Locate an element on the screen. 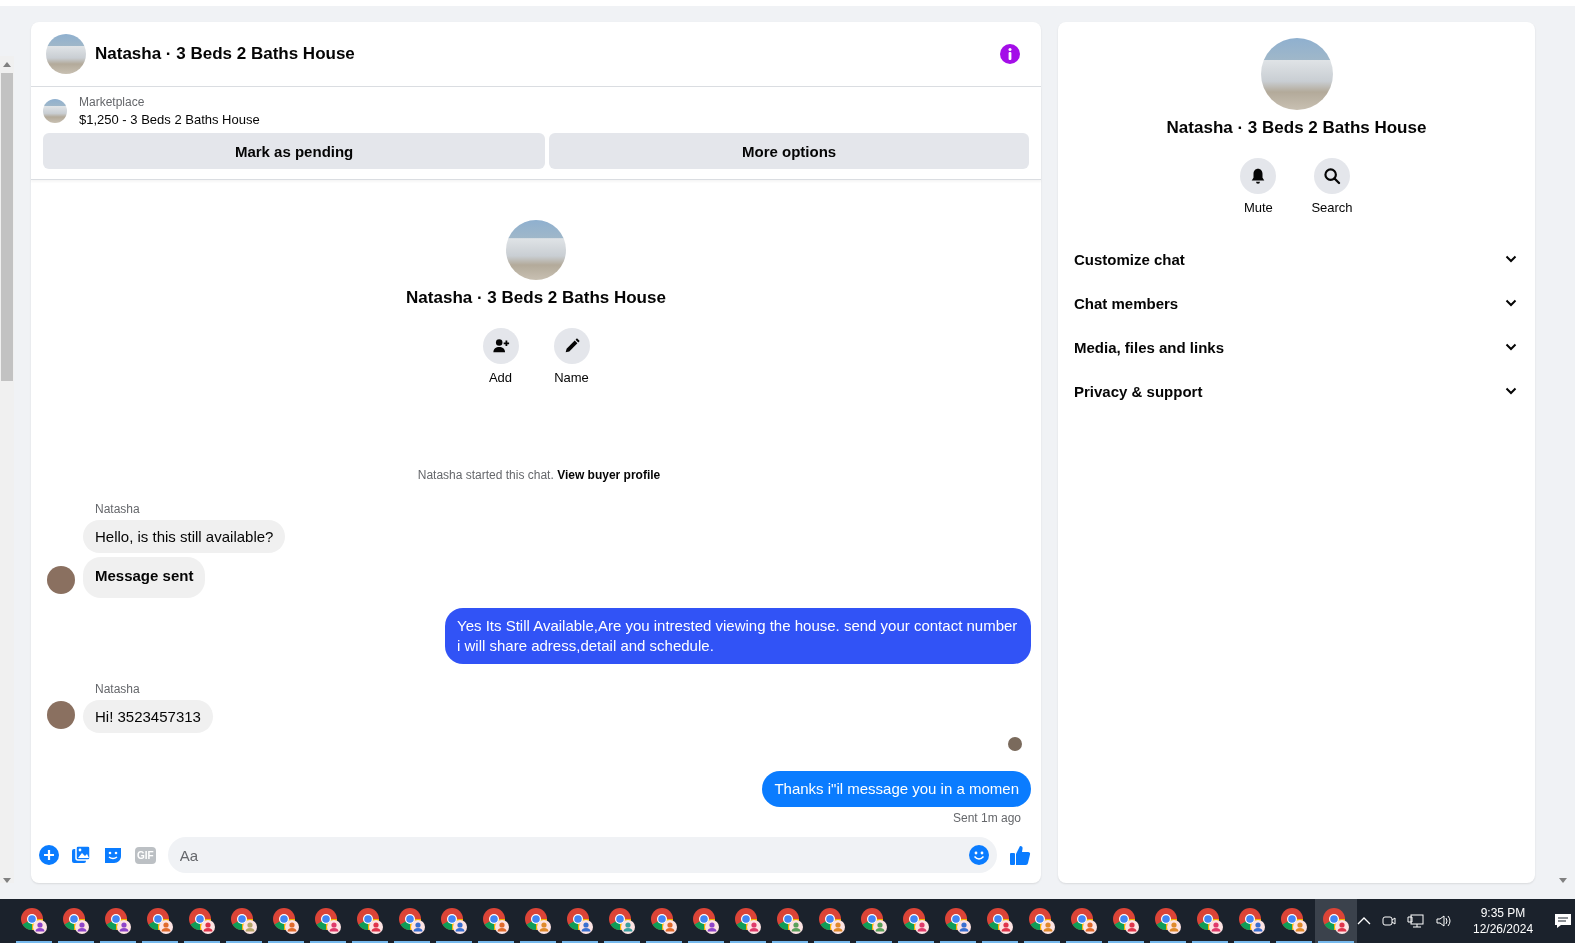  section-header: Privacy & support is located at coordinates (1296, 391).